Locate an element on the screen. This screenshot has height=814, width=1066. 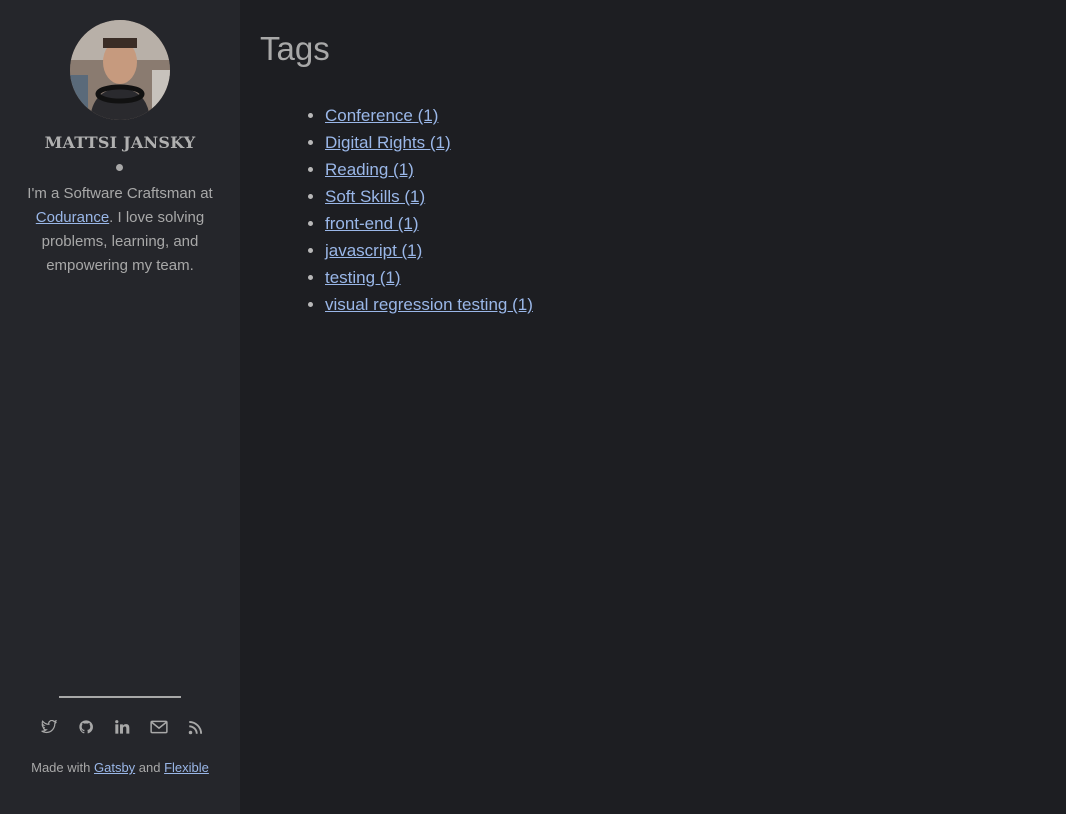
github-icon is located at coordinates (86, 727).